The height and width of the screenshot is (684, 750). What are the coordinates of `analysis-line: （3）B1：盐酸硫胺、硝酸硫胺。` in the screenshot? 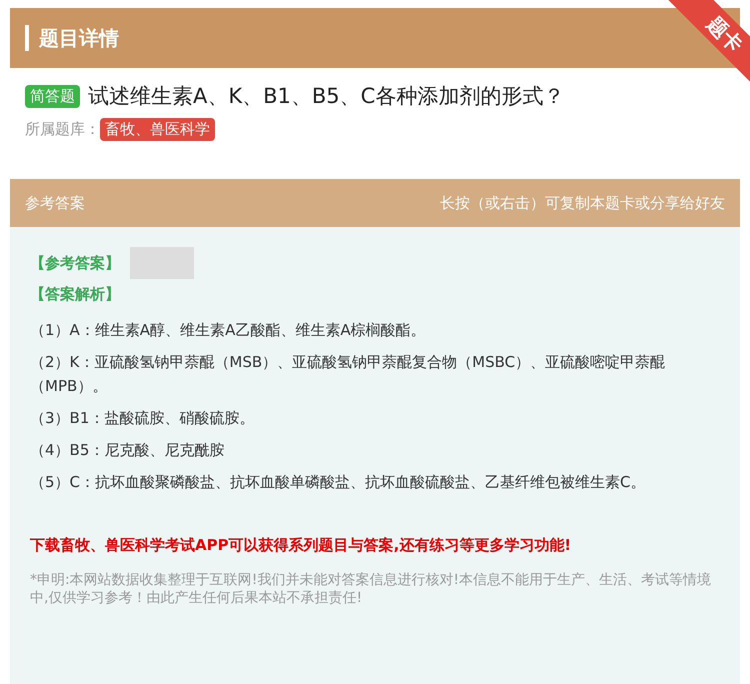 It's located at (143, 418).